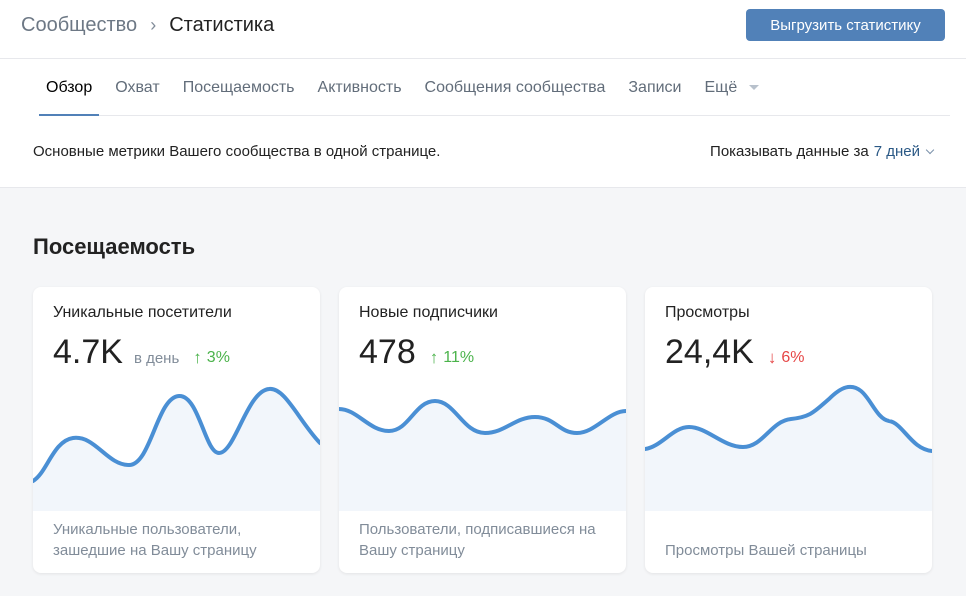 Image resolution: width=966 pixels, height=596 pixels. Describe the element at coordinates (845, 25) in the screenshot. I see `export-stats-button: Выгрузить статистику` at that location.